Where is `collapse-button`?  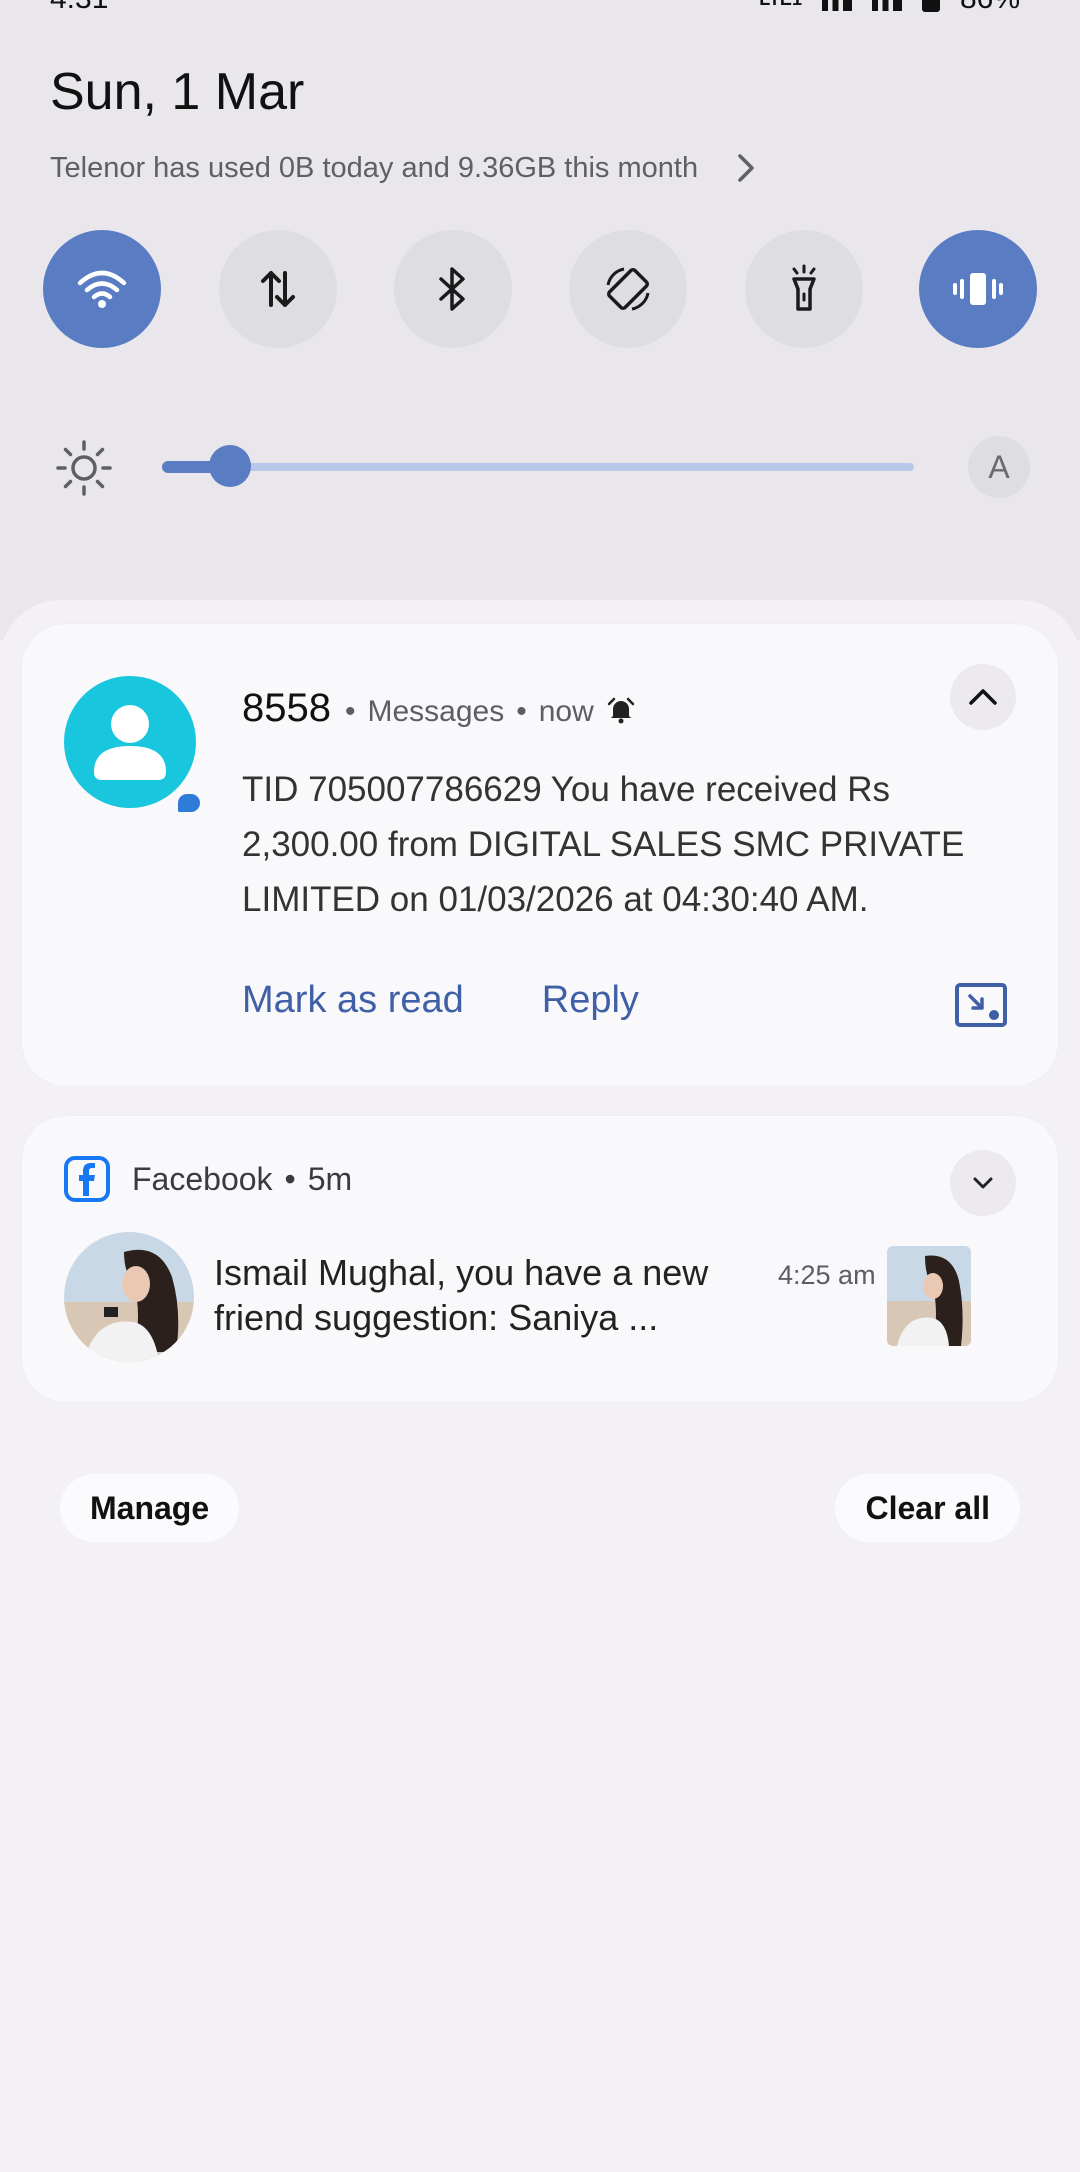 collapse-button is located at coordinates (983, 697).